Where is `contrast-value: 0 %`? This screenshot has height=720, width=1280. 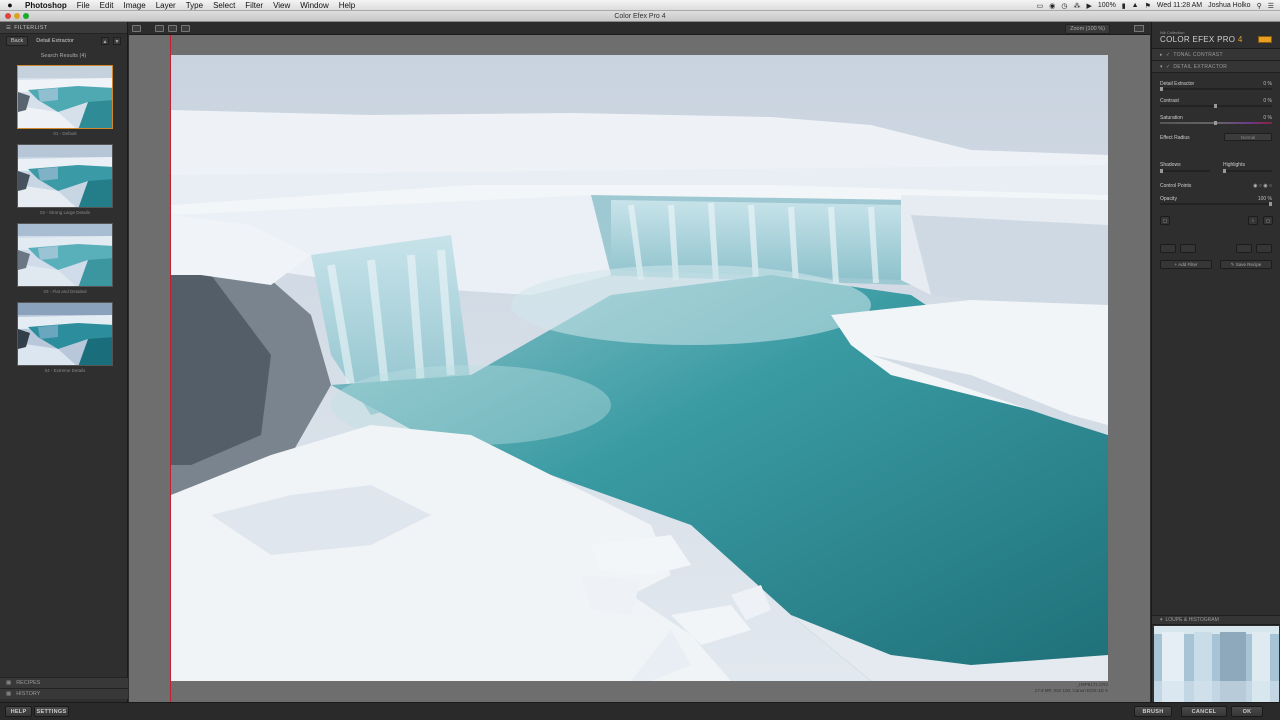
contrast-value: 0 % is located at coordinates (1267, 101).